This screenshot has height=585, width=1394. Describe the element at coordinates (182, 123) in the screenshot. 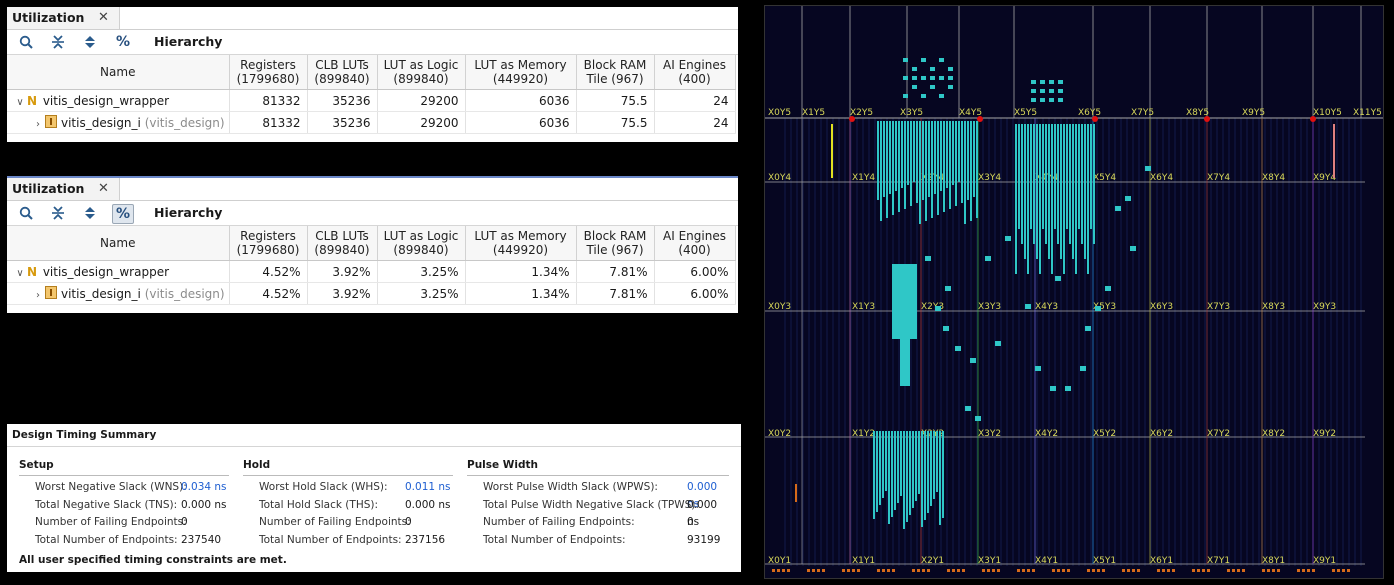

I see `row-subtitle: (vitis_design)` at that location.